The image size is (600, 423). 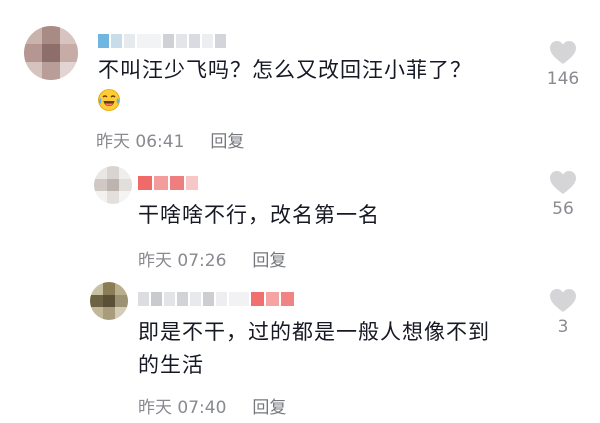 What do you see at coordinates (563, 79) in the screenshot?
I see `like-count: 146` at bounding box center [563, 79].